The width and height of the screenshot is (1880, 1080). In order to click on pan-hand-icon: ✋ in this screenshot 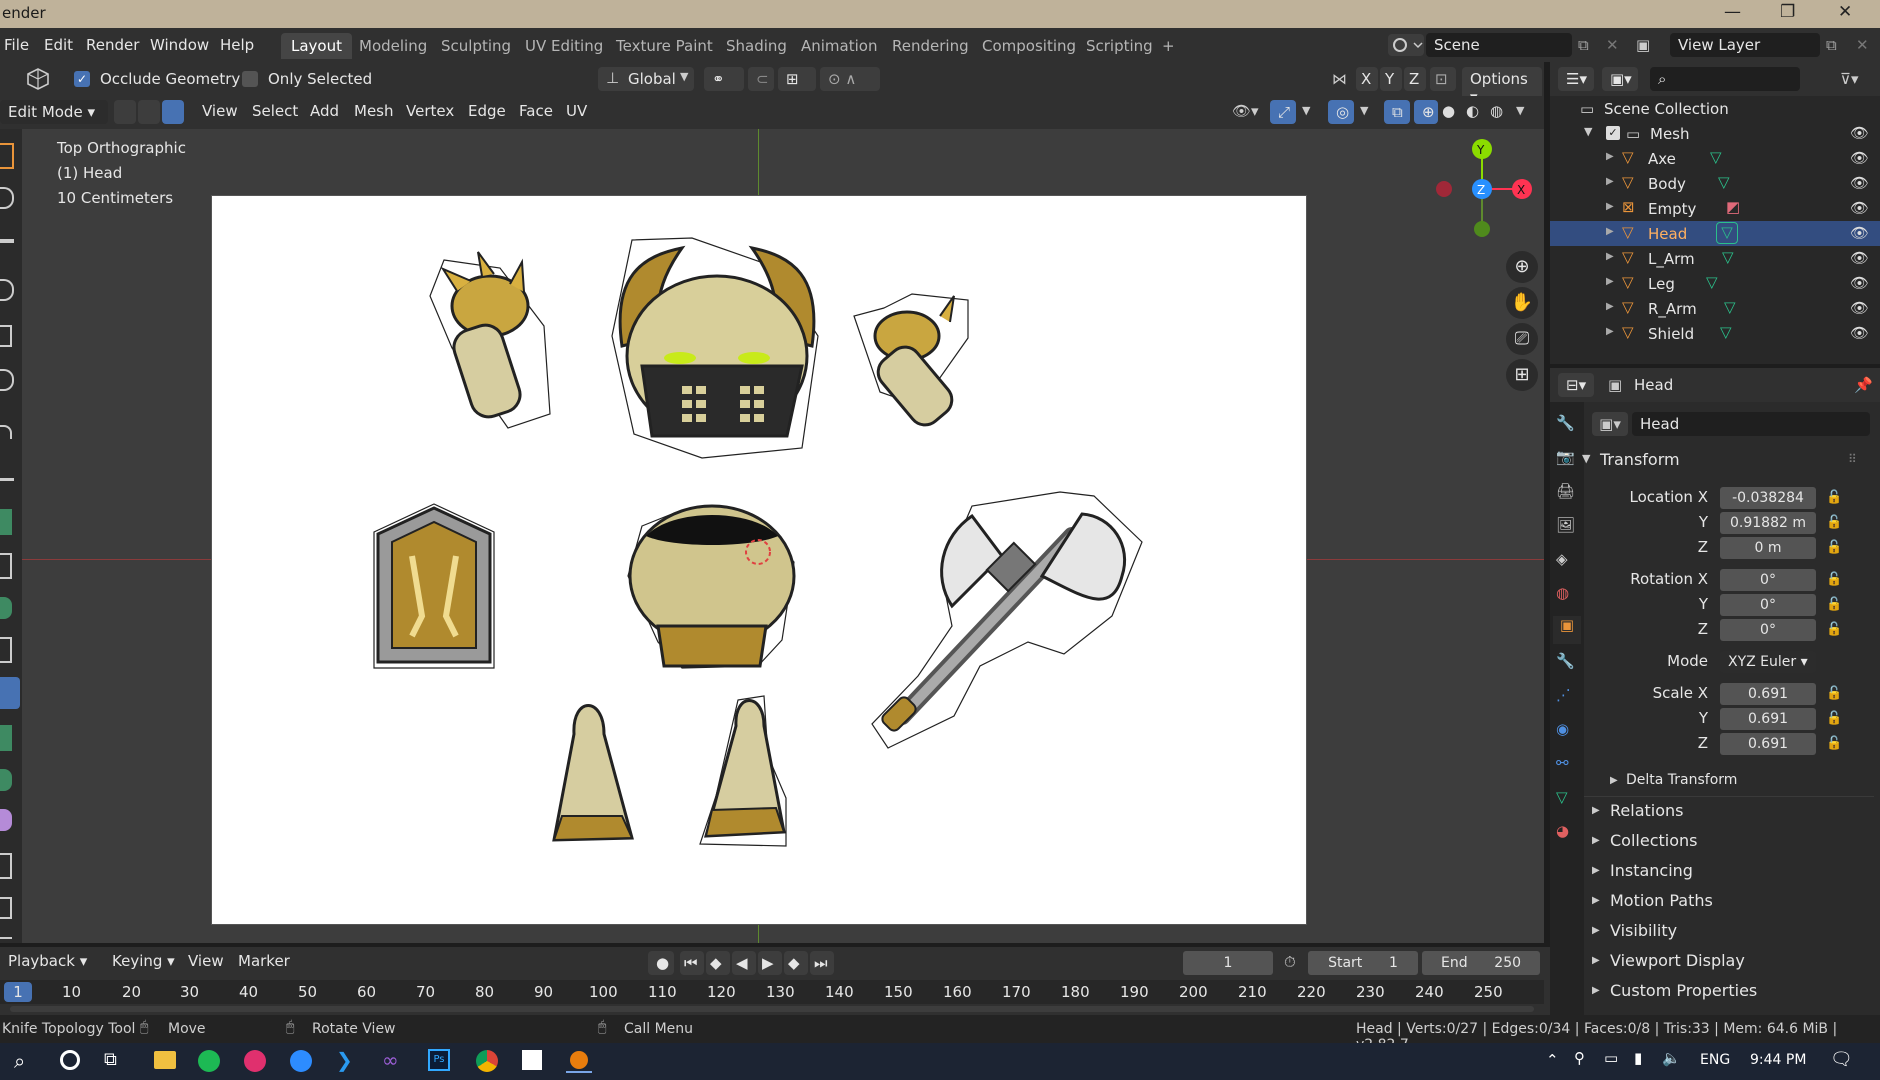, I will do `click(1522, 303)`.